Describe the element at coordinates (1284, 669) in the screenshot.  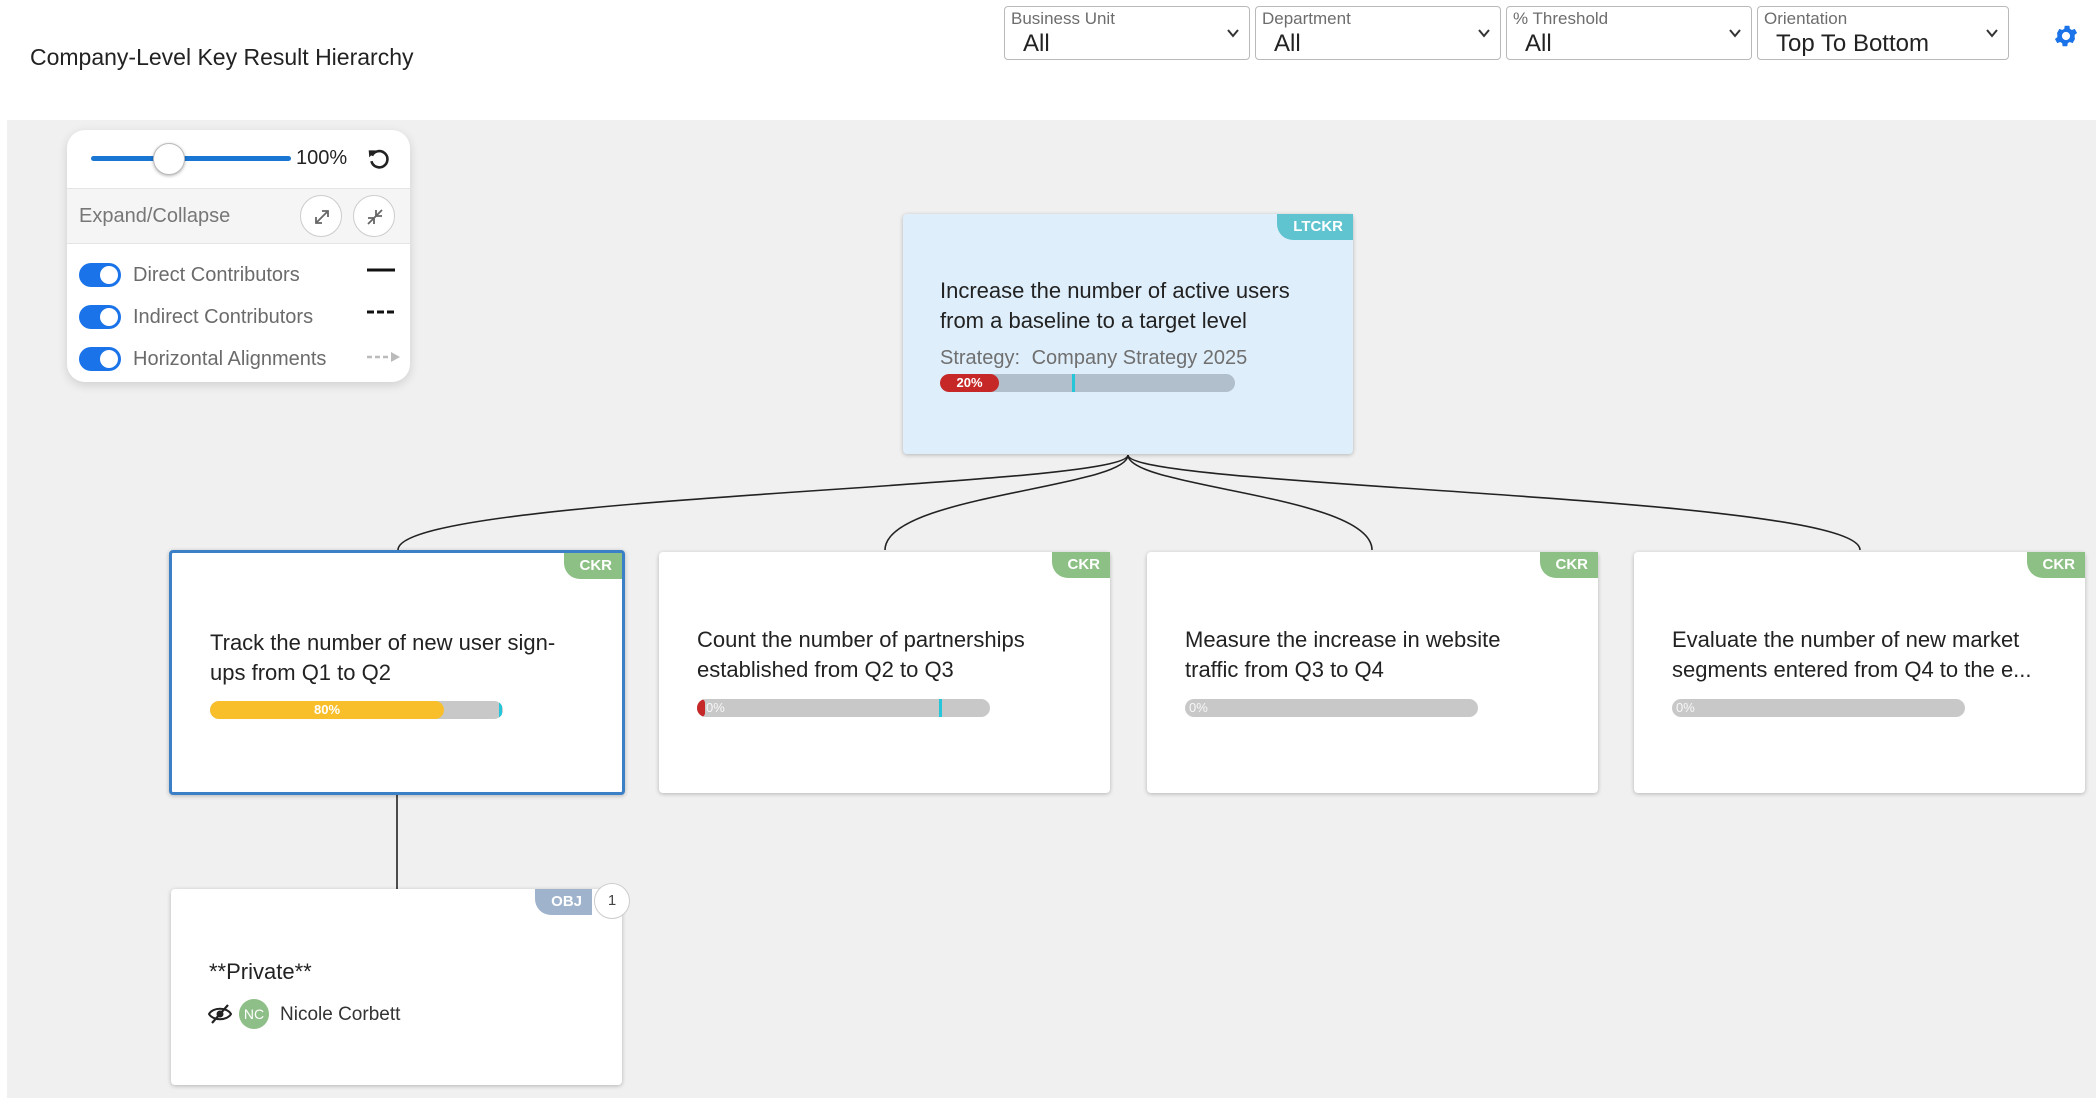
I see `child-title-line-2: traffic from Q3 to Q4` at that location.